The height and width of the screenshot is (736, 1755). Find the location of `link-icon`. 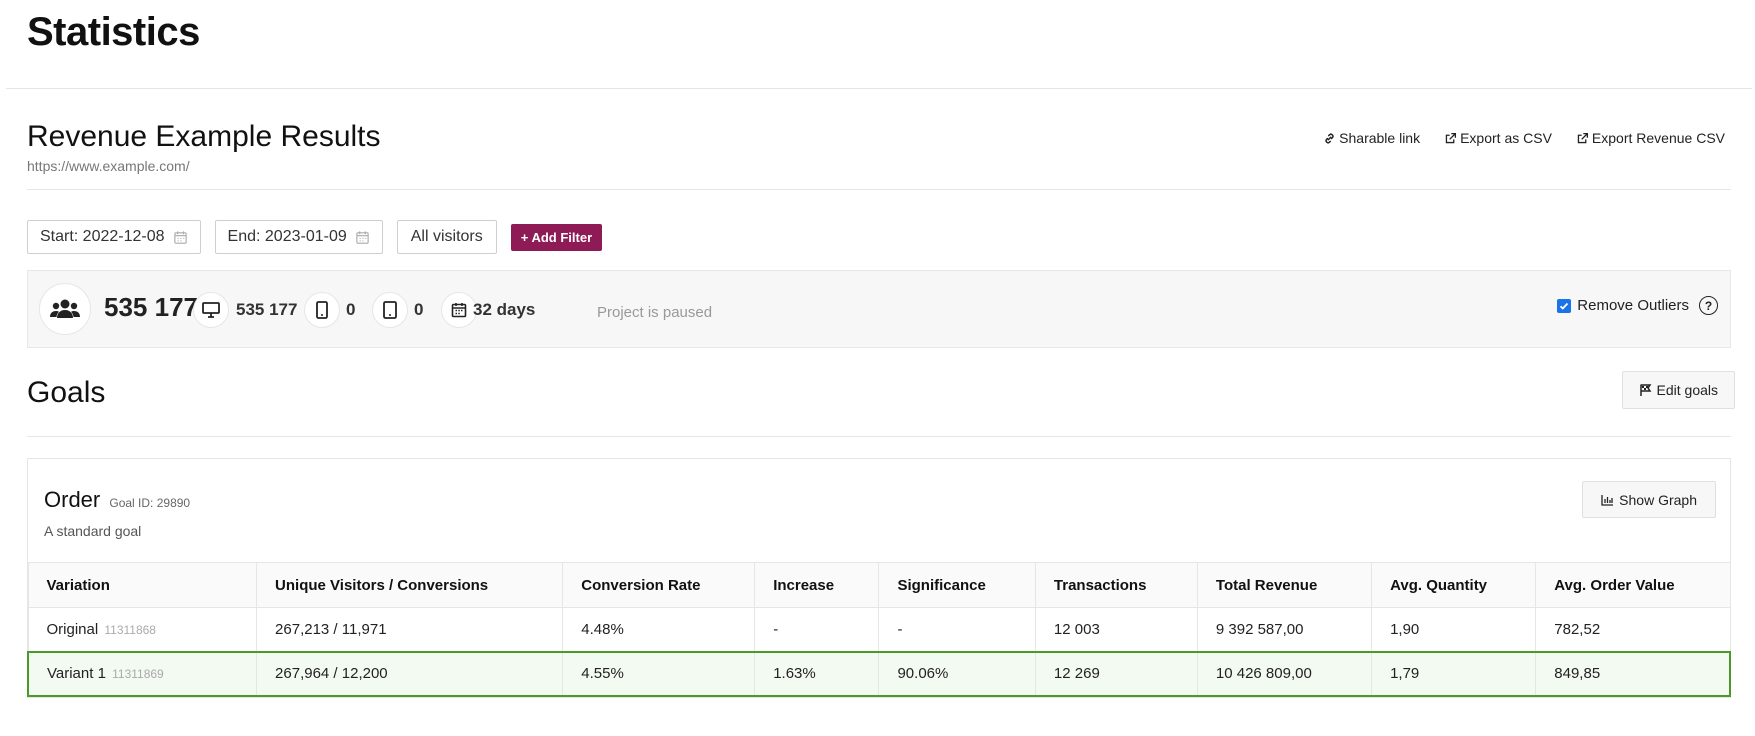

link-icon is located at coordinates (1329, 138).